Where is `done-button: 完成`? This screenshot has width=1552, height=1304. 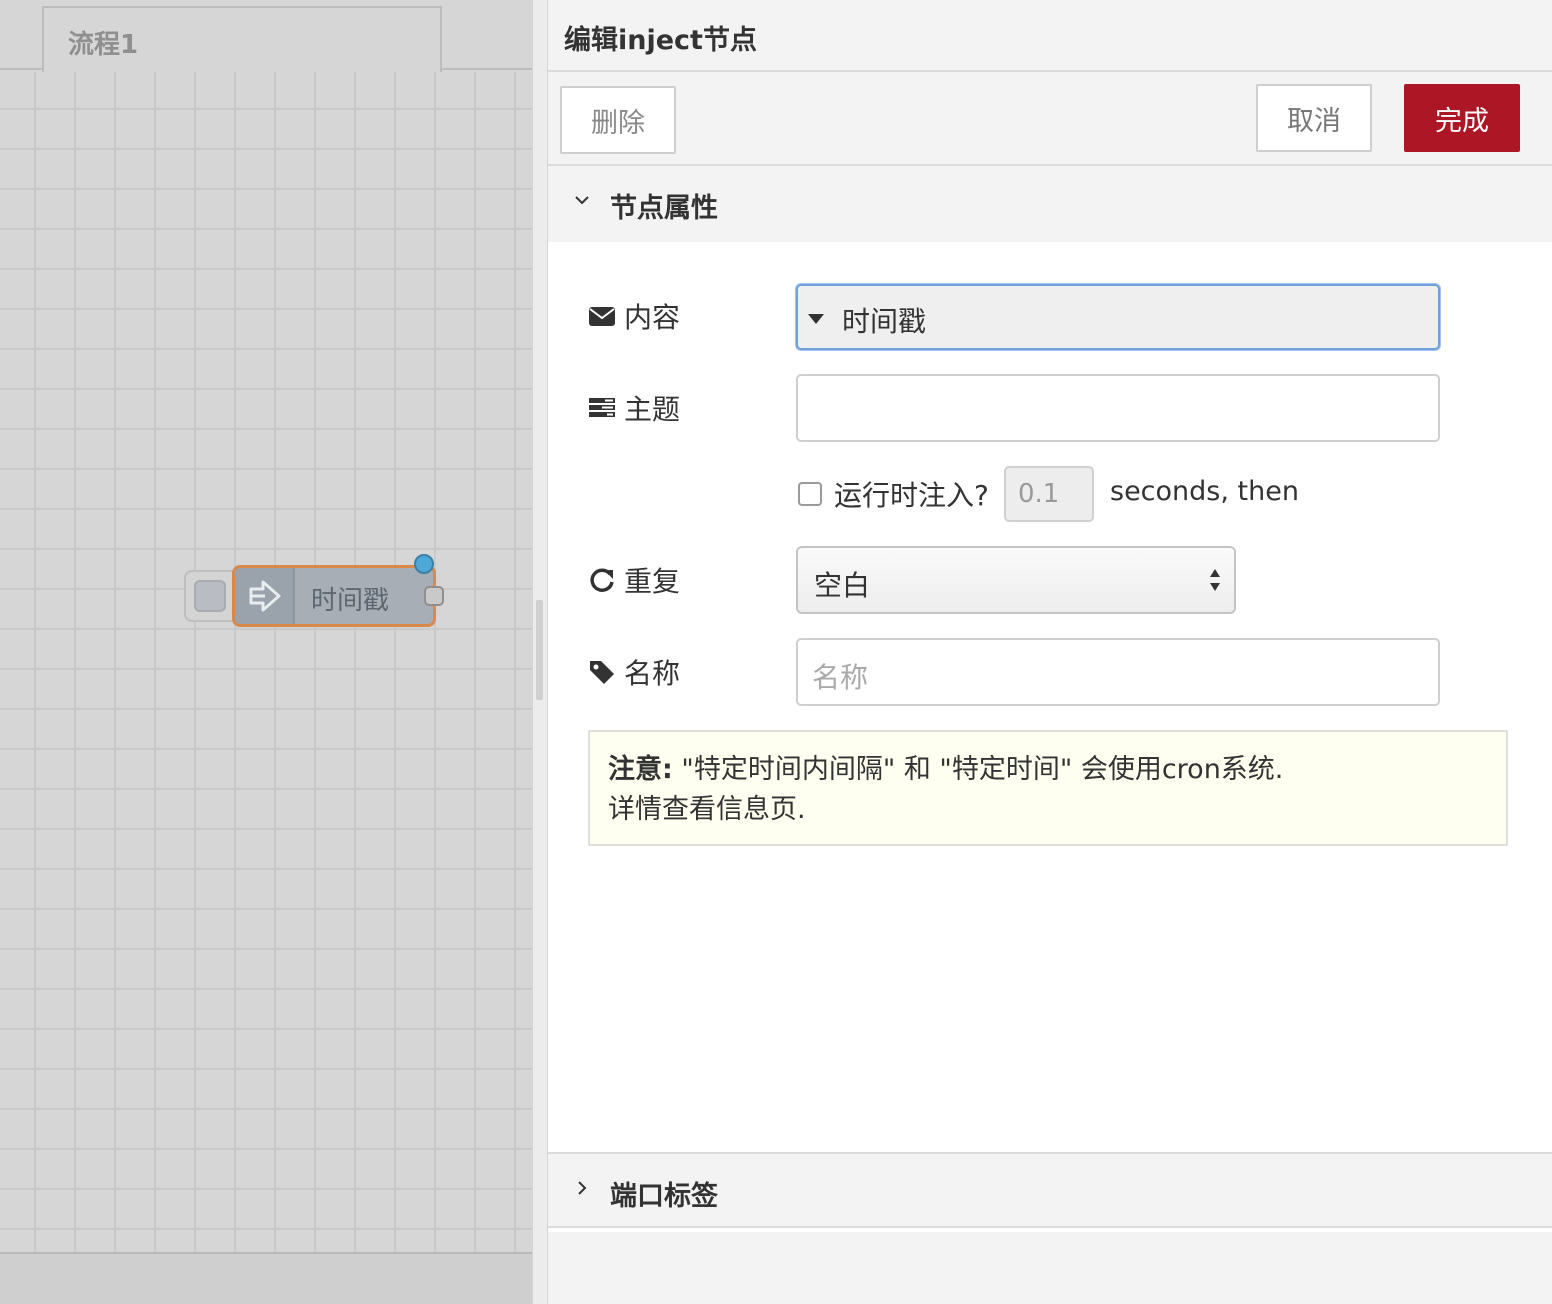 done-button: 完成 is located at coordinates (1462, 118).